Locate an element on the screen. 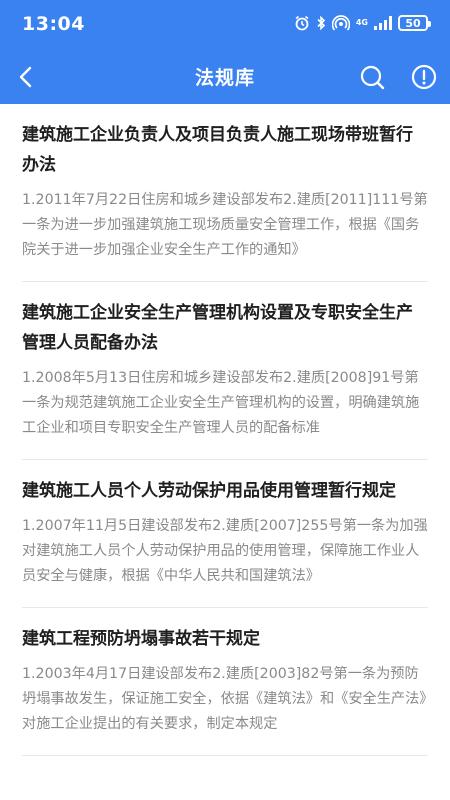 This screenshot has height=800, width=450. hotspot-icon is located at coordinates (340, 23).